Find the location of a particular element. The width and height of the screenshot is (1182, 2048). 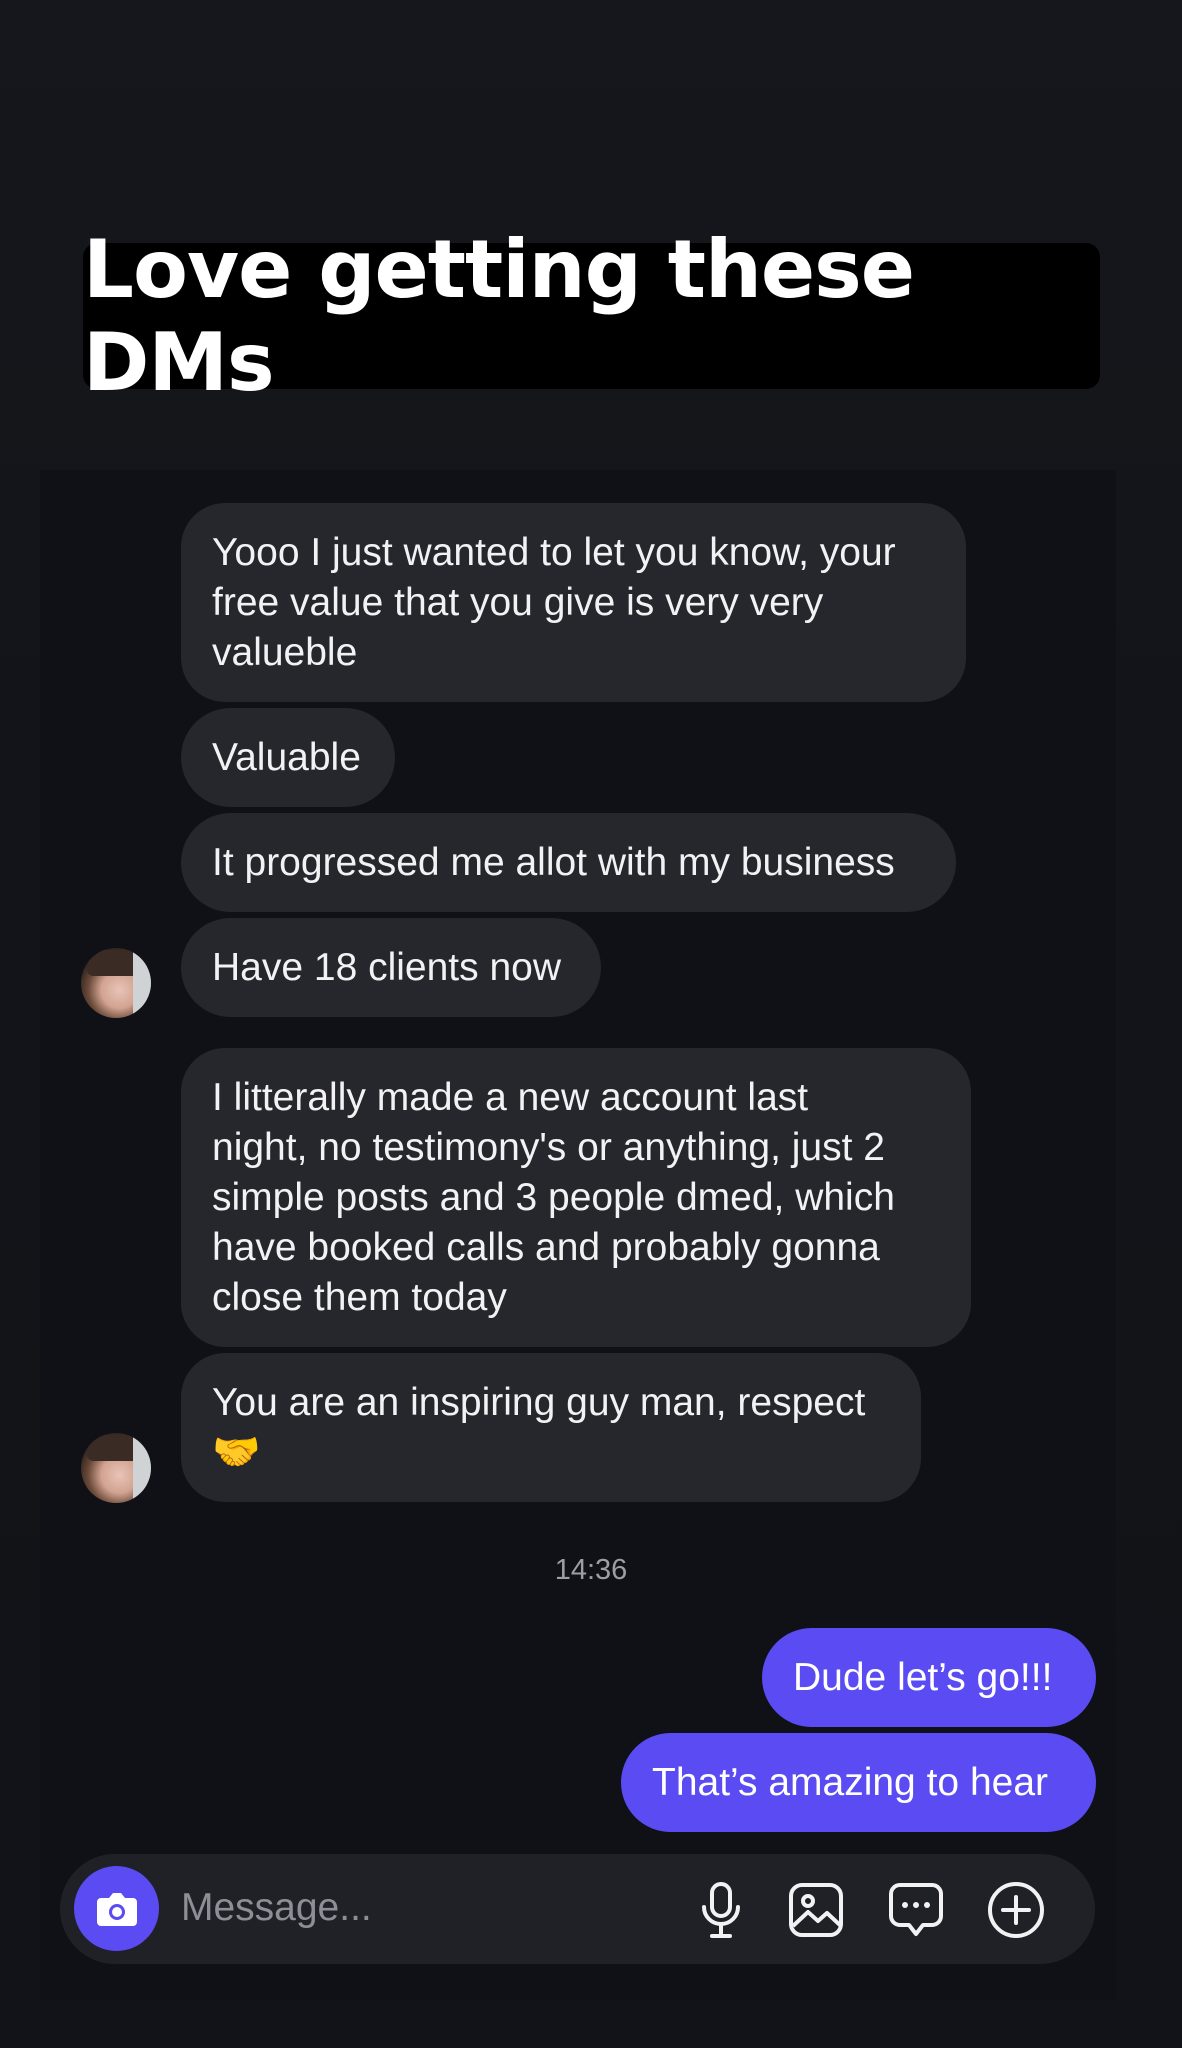

outgoing-message: That’s amazing to hear is located at coordinates (858, 1782).